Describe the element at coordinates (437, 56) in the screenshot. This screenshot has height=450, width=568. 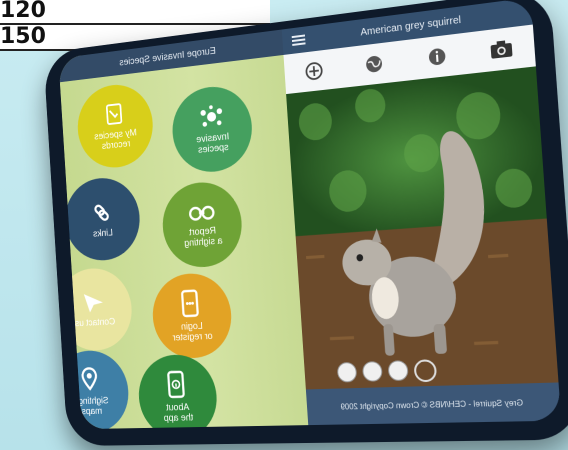
I see `info-icon` at that location.